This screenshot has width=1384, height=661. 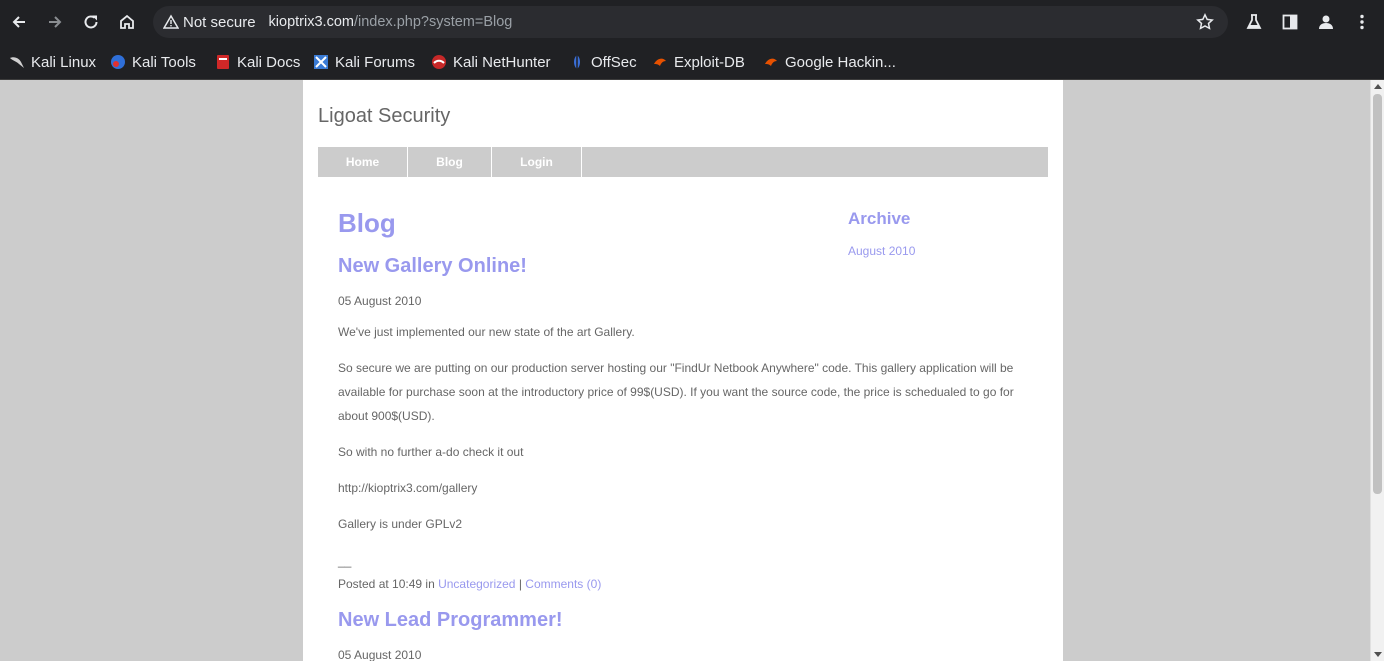 I want to click on back-icon, so click(x=19, y=22).